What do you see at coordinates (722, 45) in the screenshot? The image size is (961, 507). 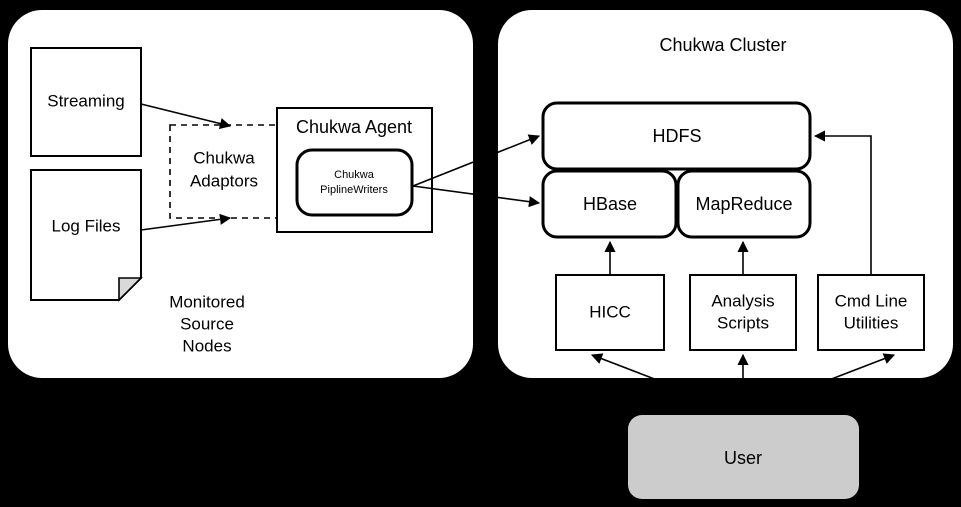 I see `chukwa-cluster-title: Chukwa Cluster` at bounding box center [722, 45].